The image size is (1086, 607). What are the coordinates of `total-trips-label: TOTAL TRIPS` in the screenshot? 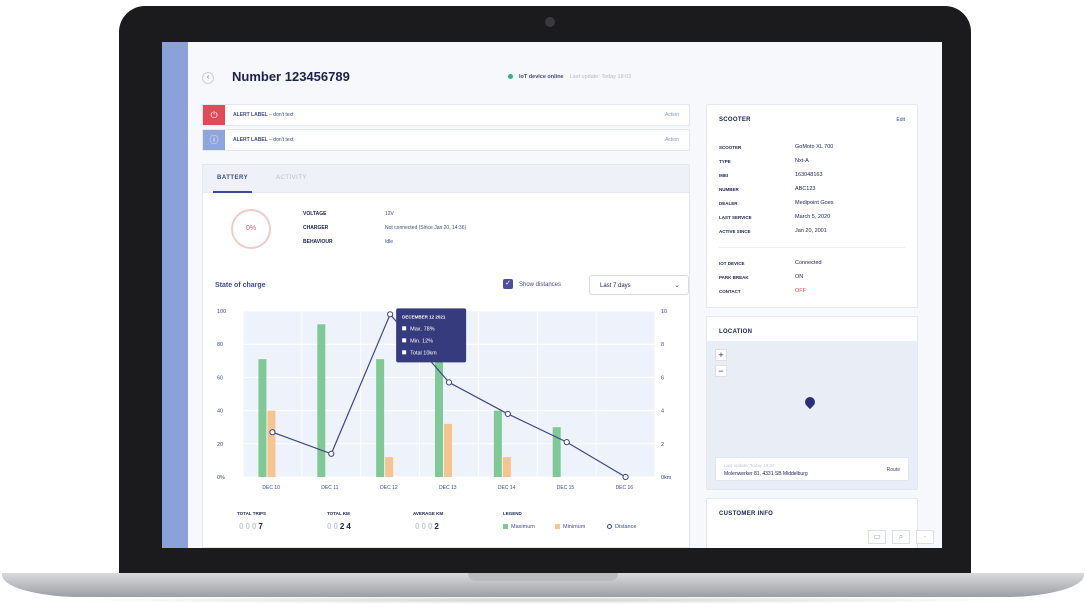 It's located at (252, 513).